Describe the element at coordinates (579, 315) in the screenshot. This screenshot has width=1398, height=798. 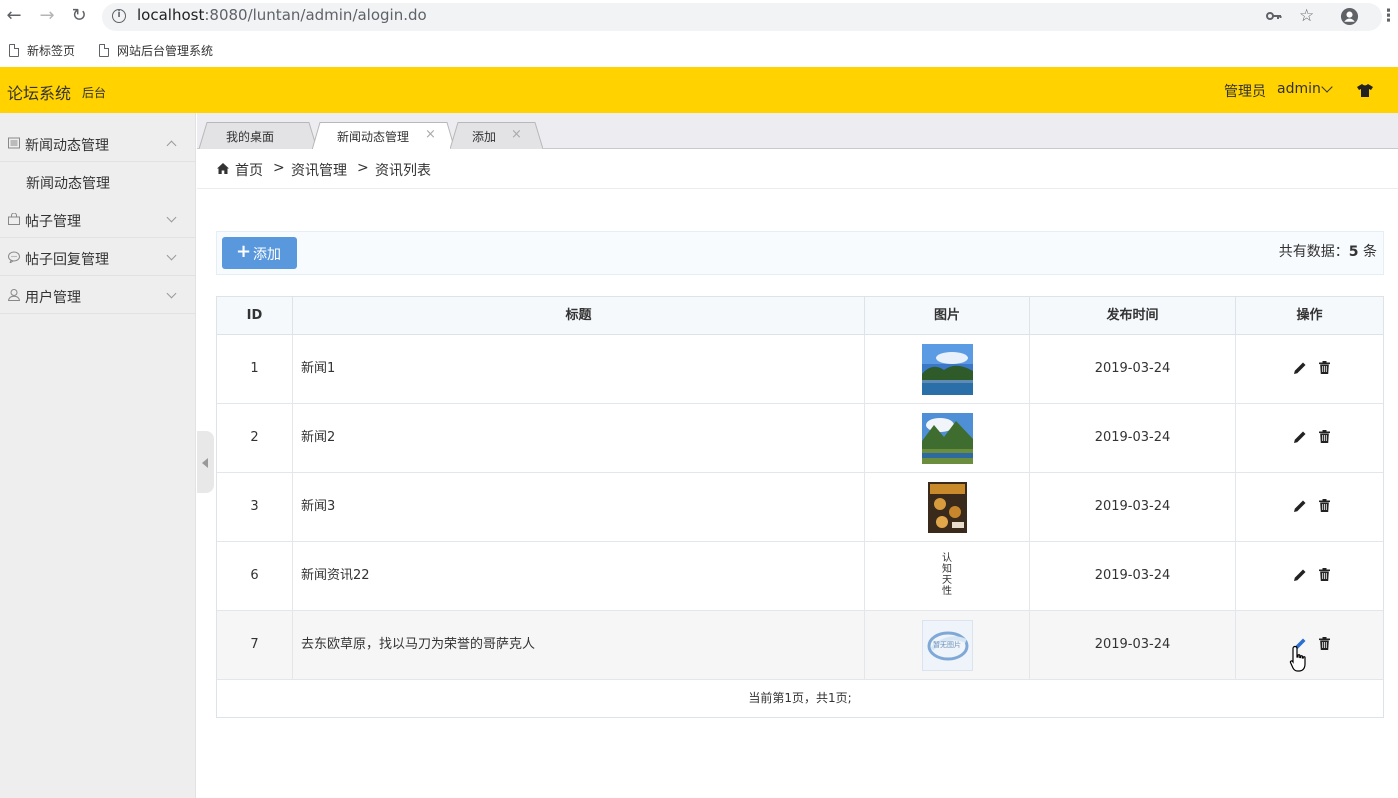
I see `column-header-title: 标题` at that location.